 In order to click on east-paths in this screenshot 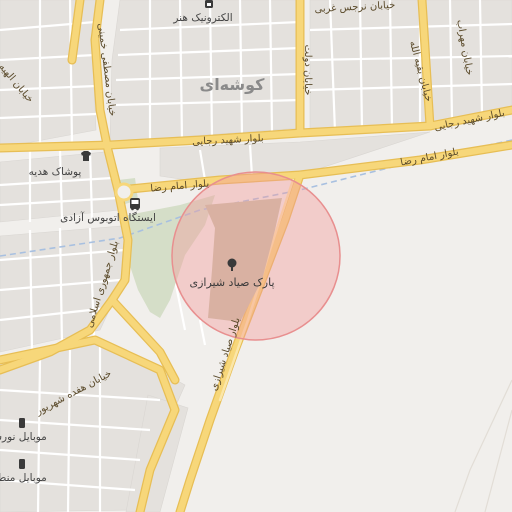, I will do `click(483, 445)`.